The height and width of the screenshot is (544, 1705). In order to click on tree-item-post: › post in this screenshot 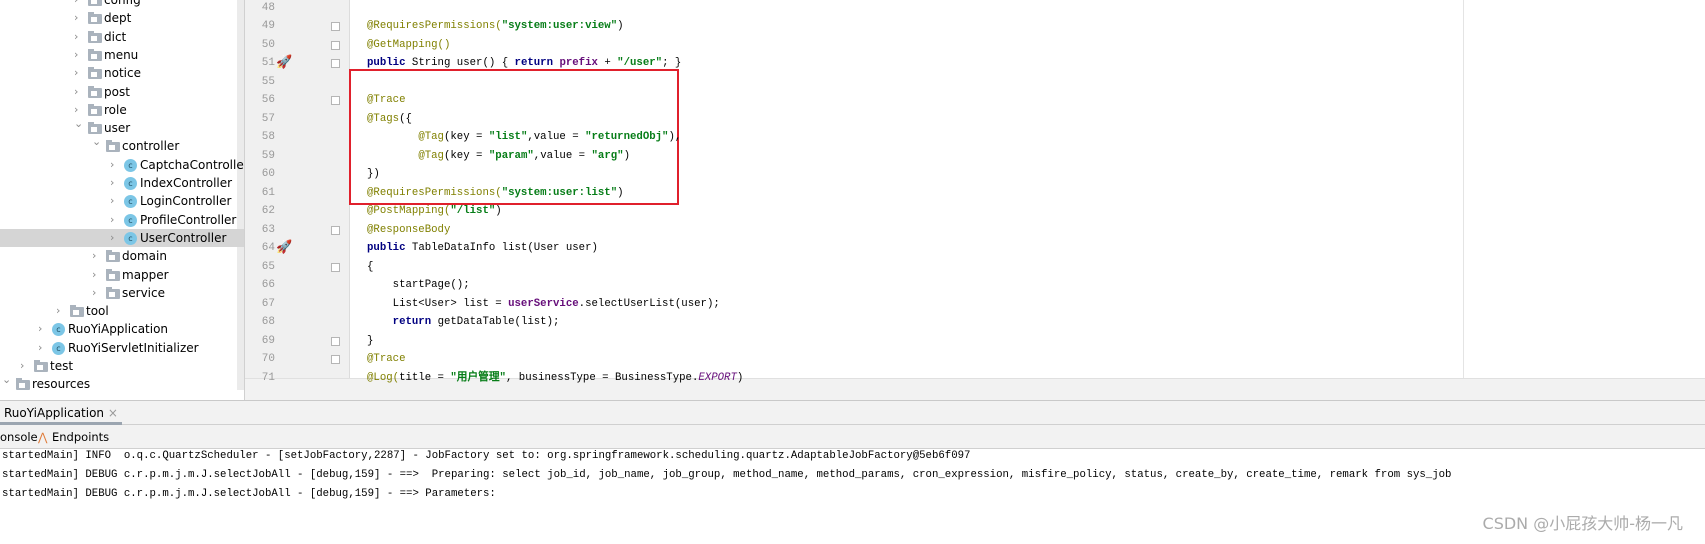, I will do `click(122, 92)`.